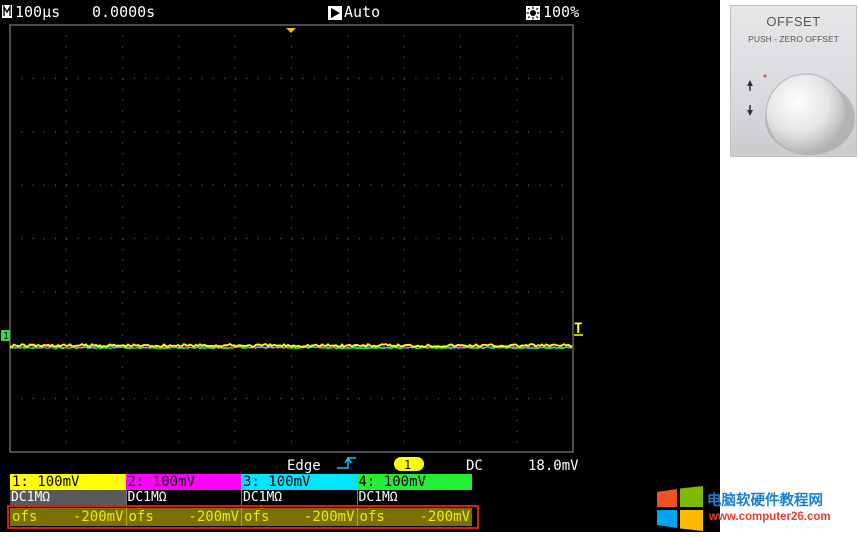 Image resolution: width=858 pixels, height=538 pixels. What do you see at coordinates (183, 482) in the screenshot?
I see `channel-2-scale: 2: 100mV` at bounding box center [183, 482].